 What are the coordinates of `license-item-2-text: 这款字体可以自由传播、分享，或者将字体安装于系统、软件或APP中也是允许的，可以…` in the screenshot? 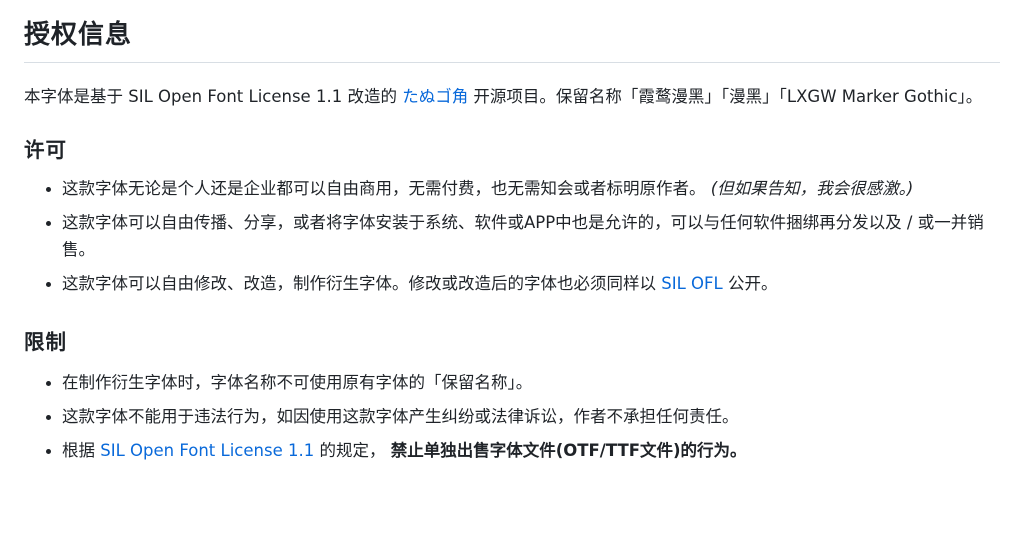 It's located at (523, 236).